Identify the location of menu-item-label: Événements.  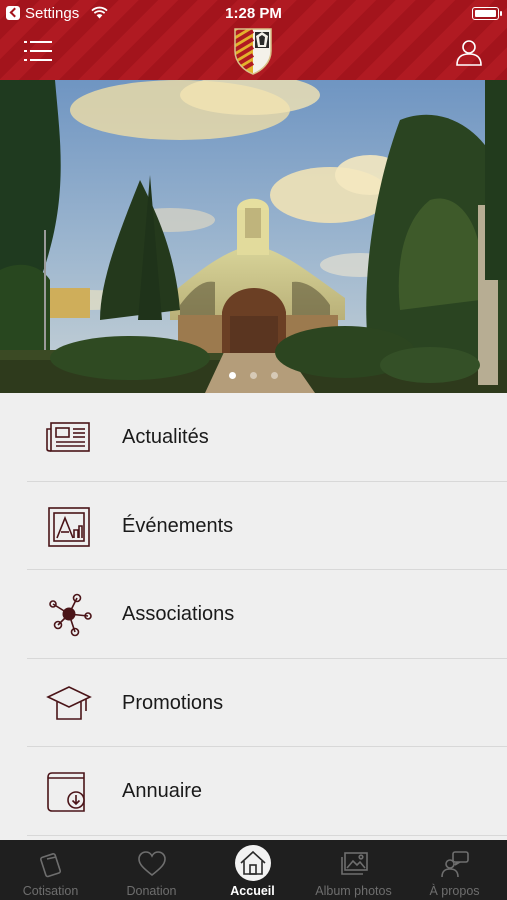
(178, 525).